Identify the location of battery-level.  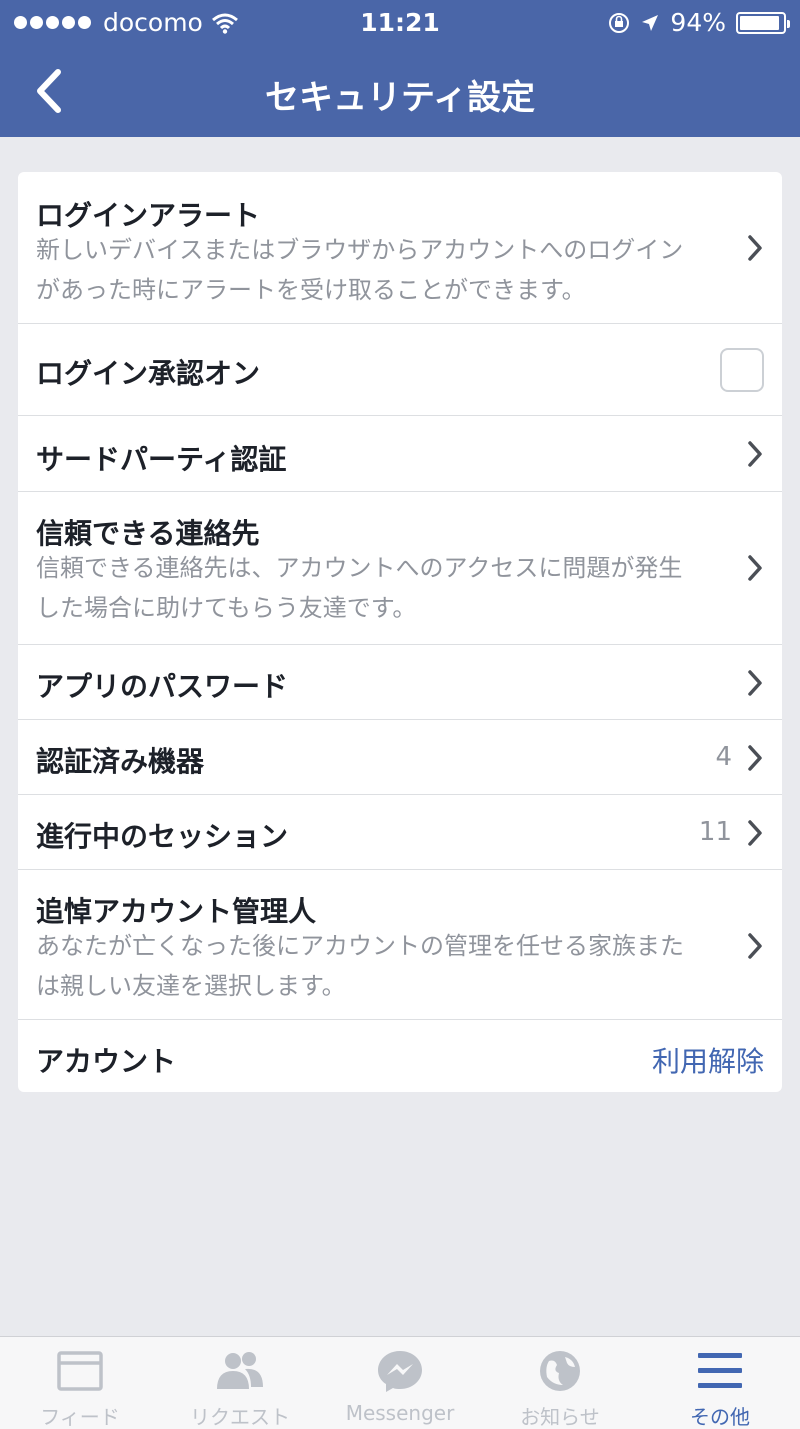
(760, 22).